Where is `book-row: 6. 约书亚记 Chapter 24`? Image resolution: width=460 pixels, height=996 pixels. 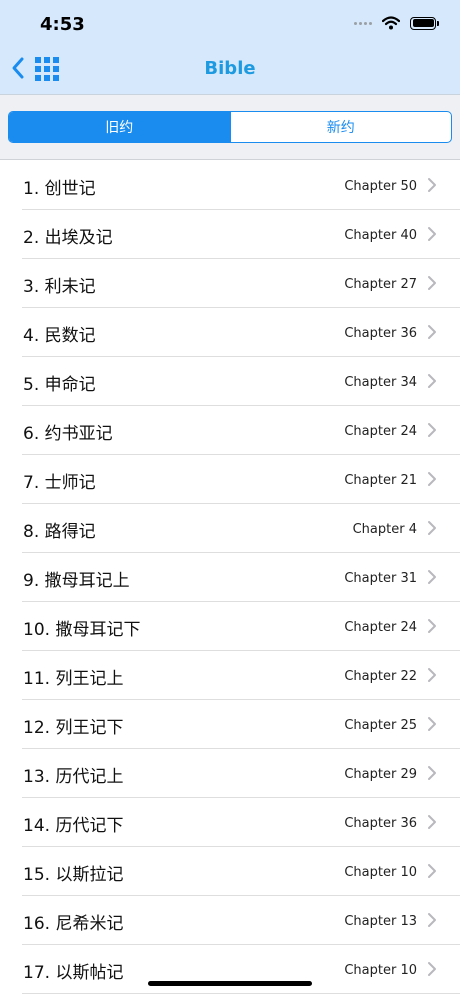 book-row: 6. 约书亚记 Chapter 24 is located at coordinates (230, 430).